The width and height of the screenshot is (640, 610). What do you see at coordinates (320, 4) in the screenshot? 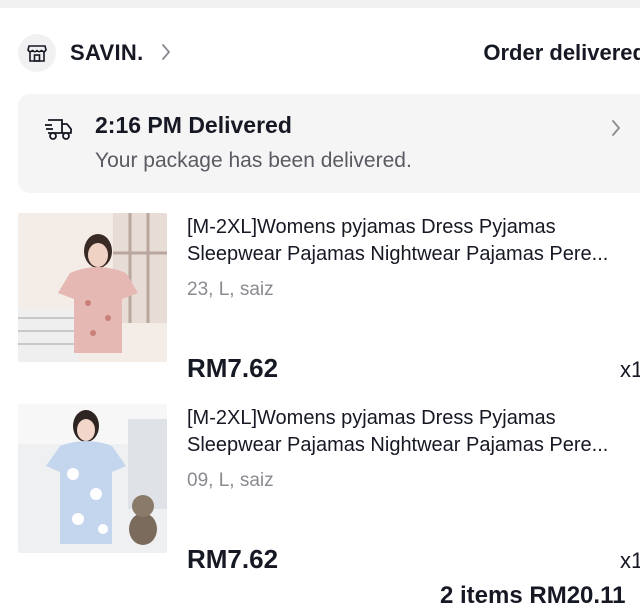
I see `top-divider` at bounding box center [320, 4].